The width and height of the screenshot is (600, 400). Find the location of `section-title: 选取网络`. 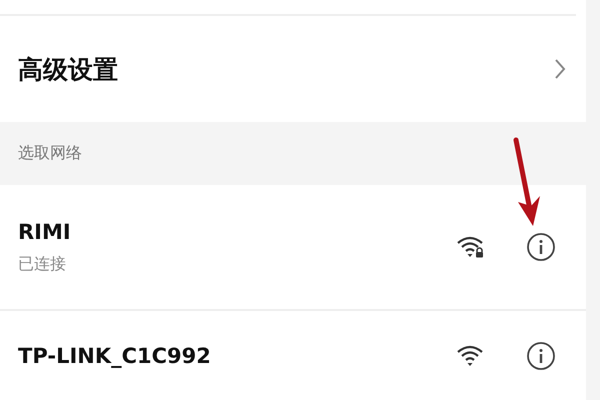

section-title: 选取网络 is located at coordinates (50, 153).